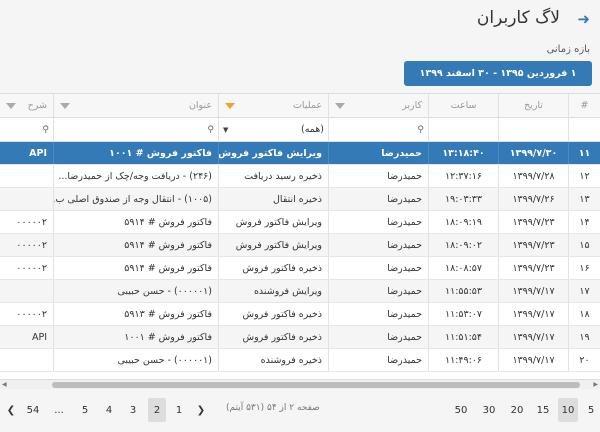 This screenshot has height=432, width=600. What do you see at coordinates (533, 176) in the screenshot?
I see `cell-date: ۱۳۹۹/۷/۲۸` at bounding box center [533, 176].